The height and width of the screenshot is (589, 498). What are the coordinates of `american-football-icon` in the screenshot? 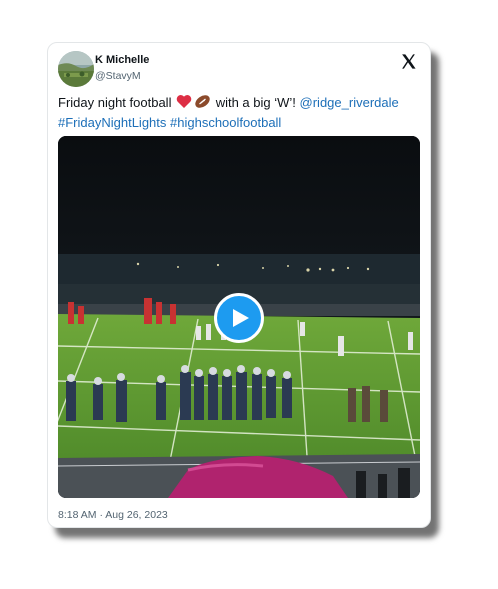 It's located at (202, 104).